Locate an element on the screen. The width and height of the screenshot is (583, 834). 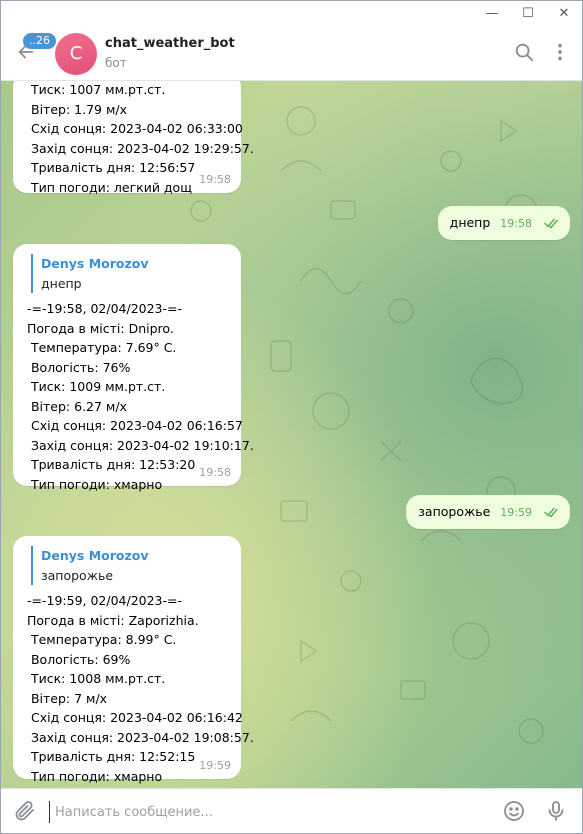
minimize-button: — is located at coordinates (492, 14).